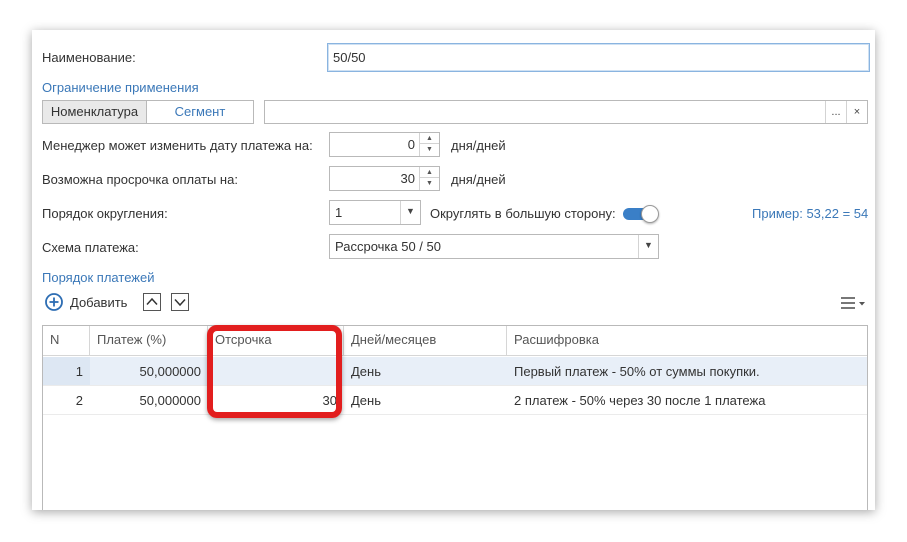 The height and width of the screenshot is (542, 907). I want to click on more-menu-button, so click(854, 303).